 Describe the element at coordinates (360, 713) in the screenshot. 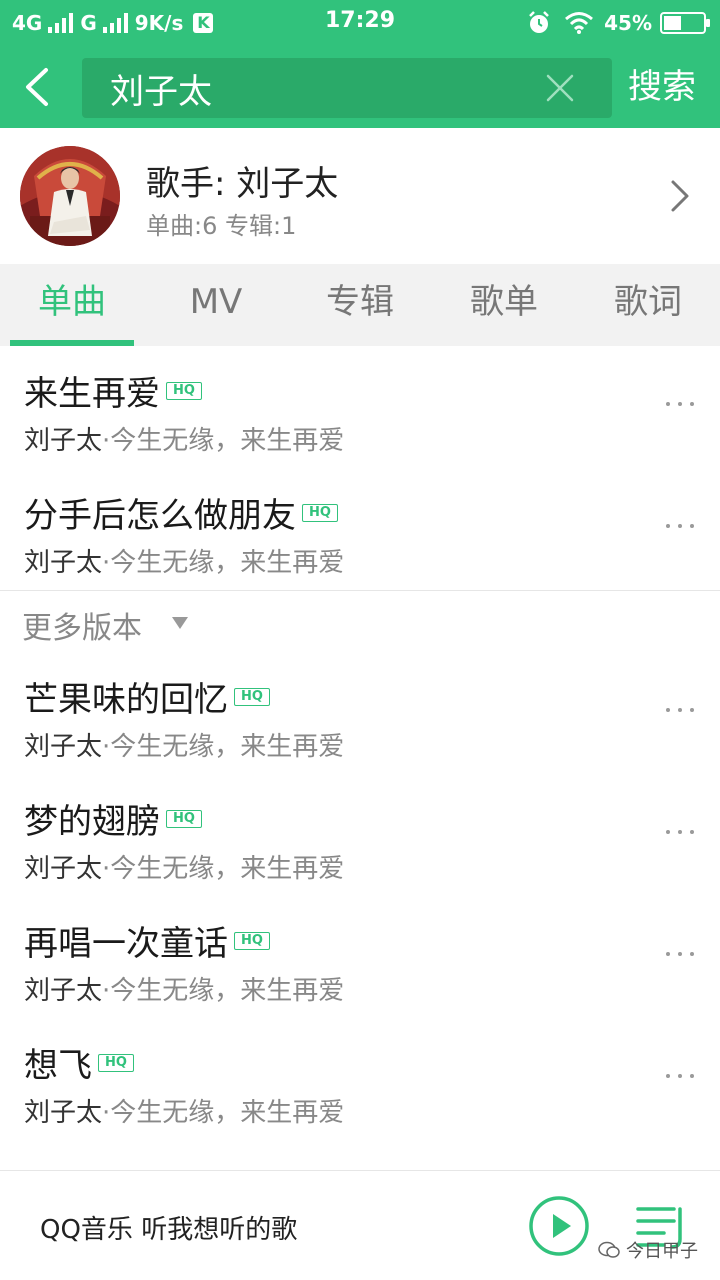

I see `song-row: 芒果味的回忆 HQ 刘子太·今生无缘，来生再爱` at that location.